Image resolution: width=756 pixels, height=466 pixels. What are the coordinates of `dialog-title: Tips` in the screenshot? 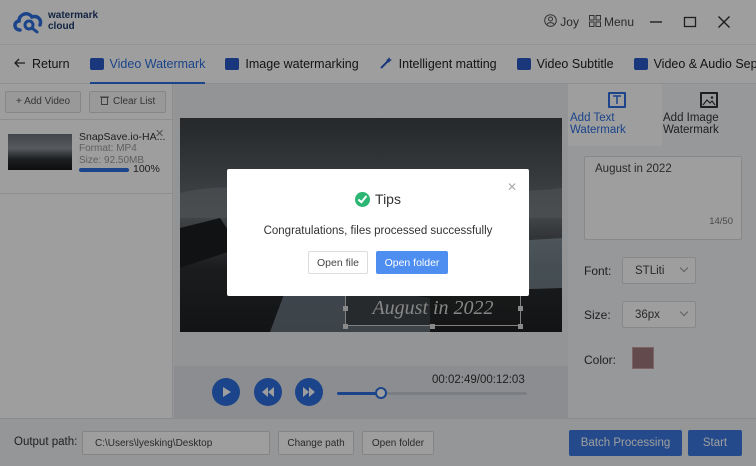 It's located at (388, 199).